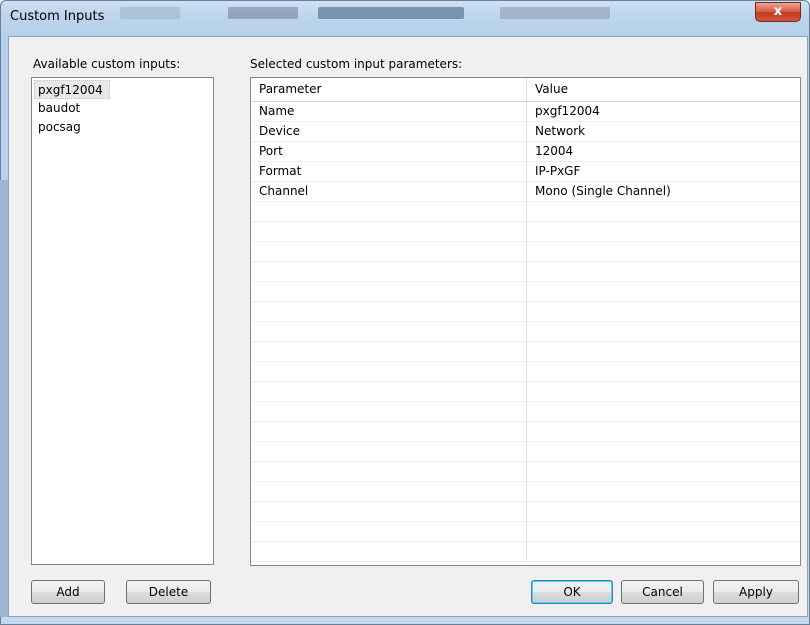 Image resolution: width=810 pixels, height=625 pixels. What do you see at coordinates (122, 127) in the screenshot?
I see `list-item-pocsag: pocsag` at bounding box center [122, 127].